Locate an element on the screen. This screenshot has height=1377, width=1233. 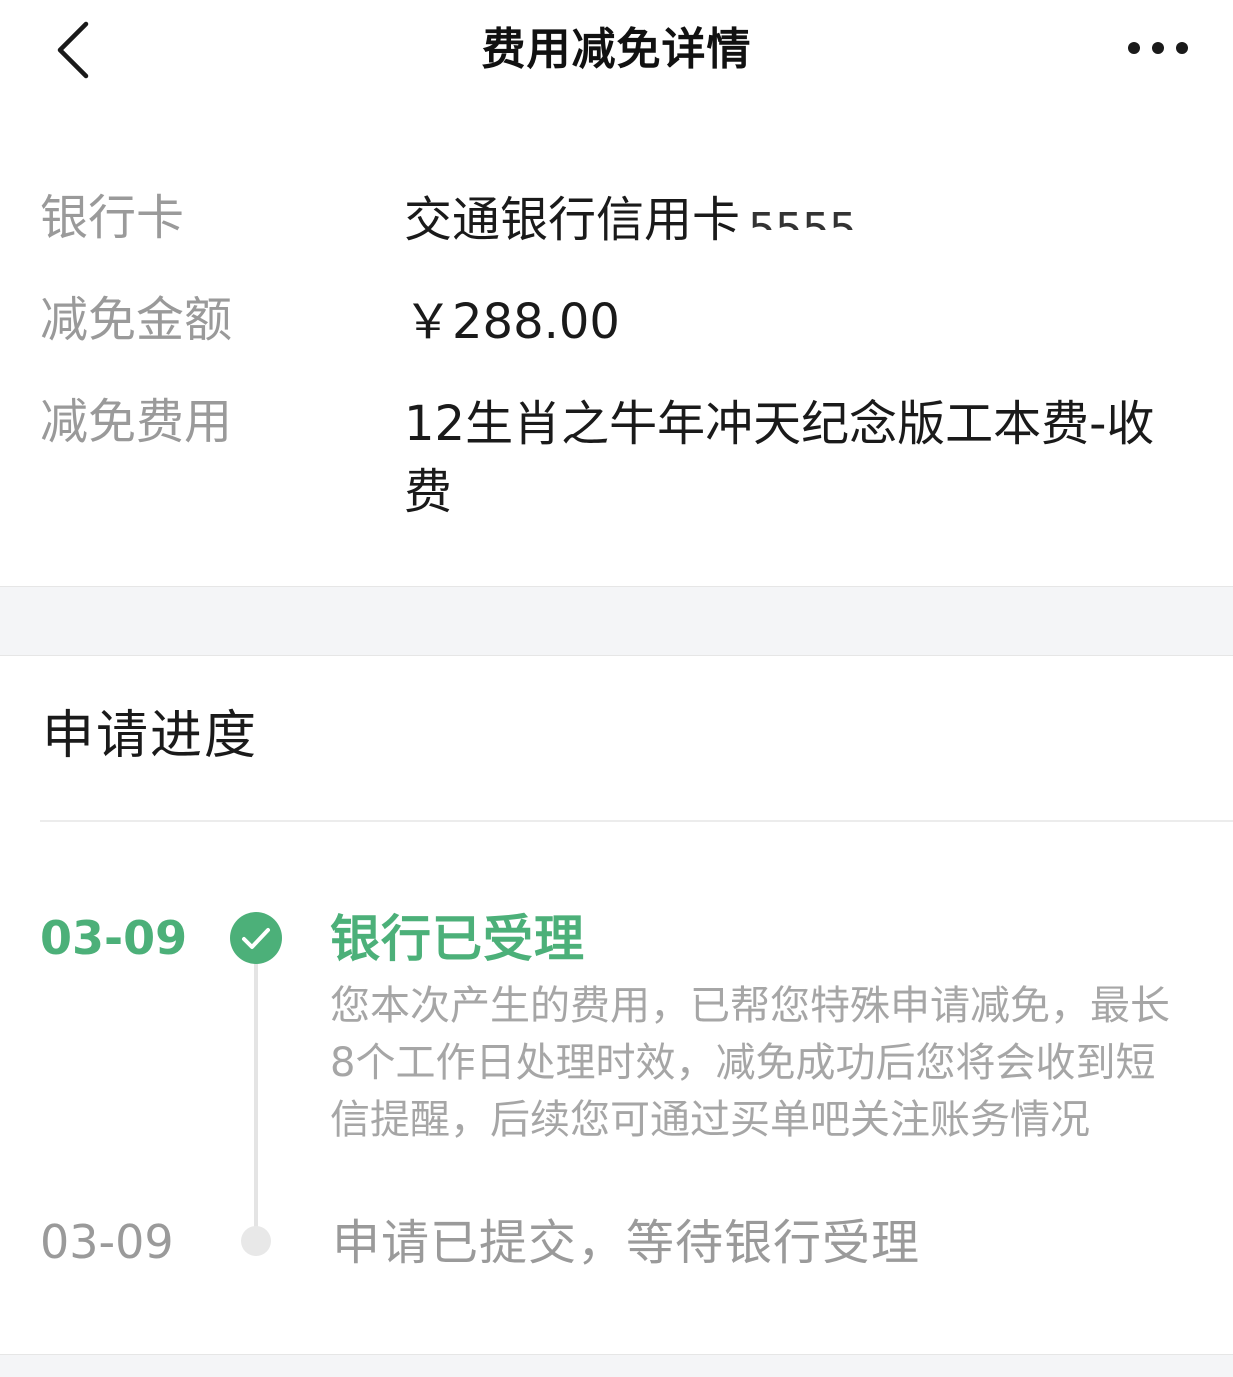
bank-card-value: 交通银行信用卡 5555 is located at coordinates (784, 220).